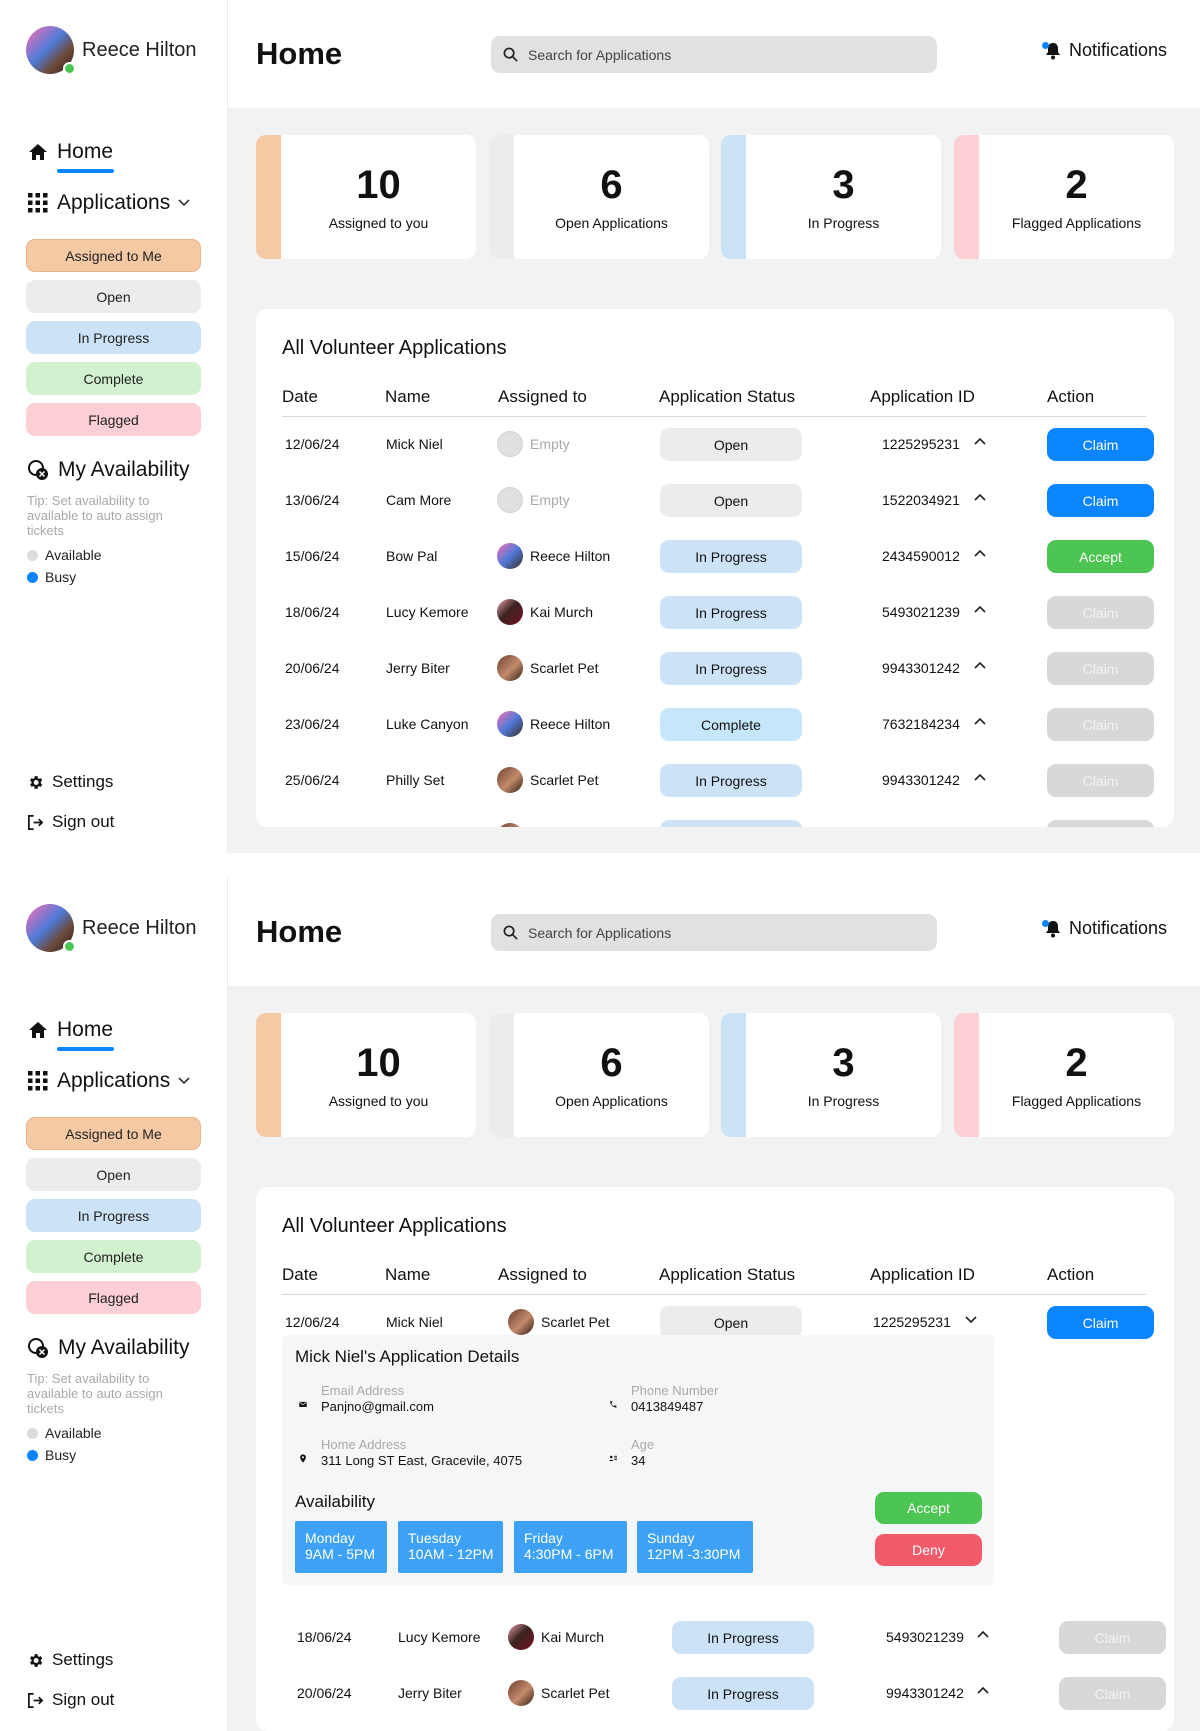  Describe the element at coordinates (731, 500) in the screenshot. I see `status-badge: Open` at that location.